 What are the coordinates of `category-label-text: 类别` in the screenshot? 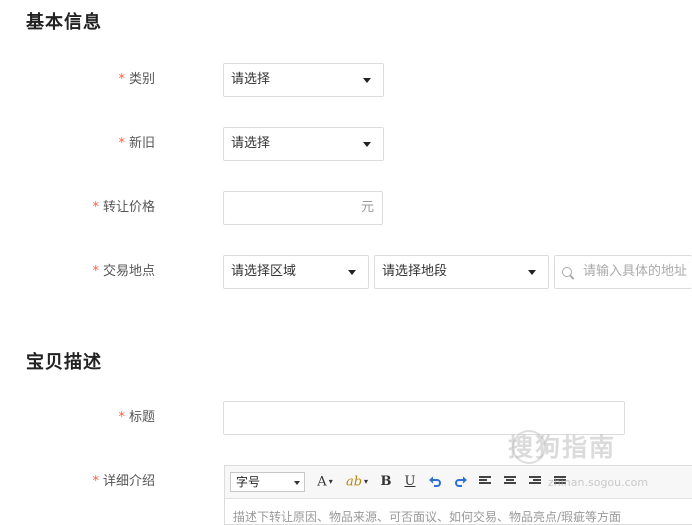 It's located at (141, 79).